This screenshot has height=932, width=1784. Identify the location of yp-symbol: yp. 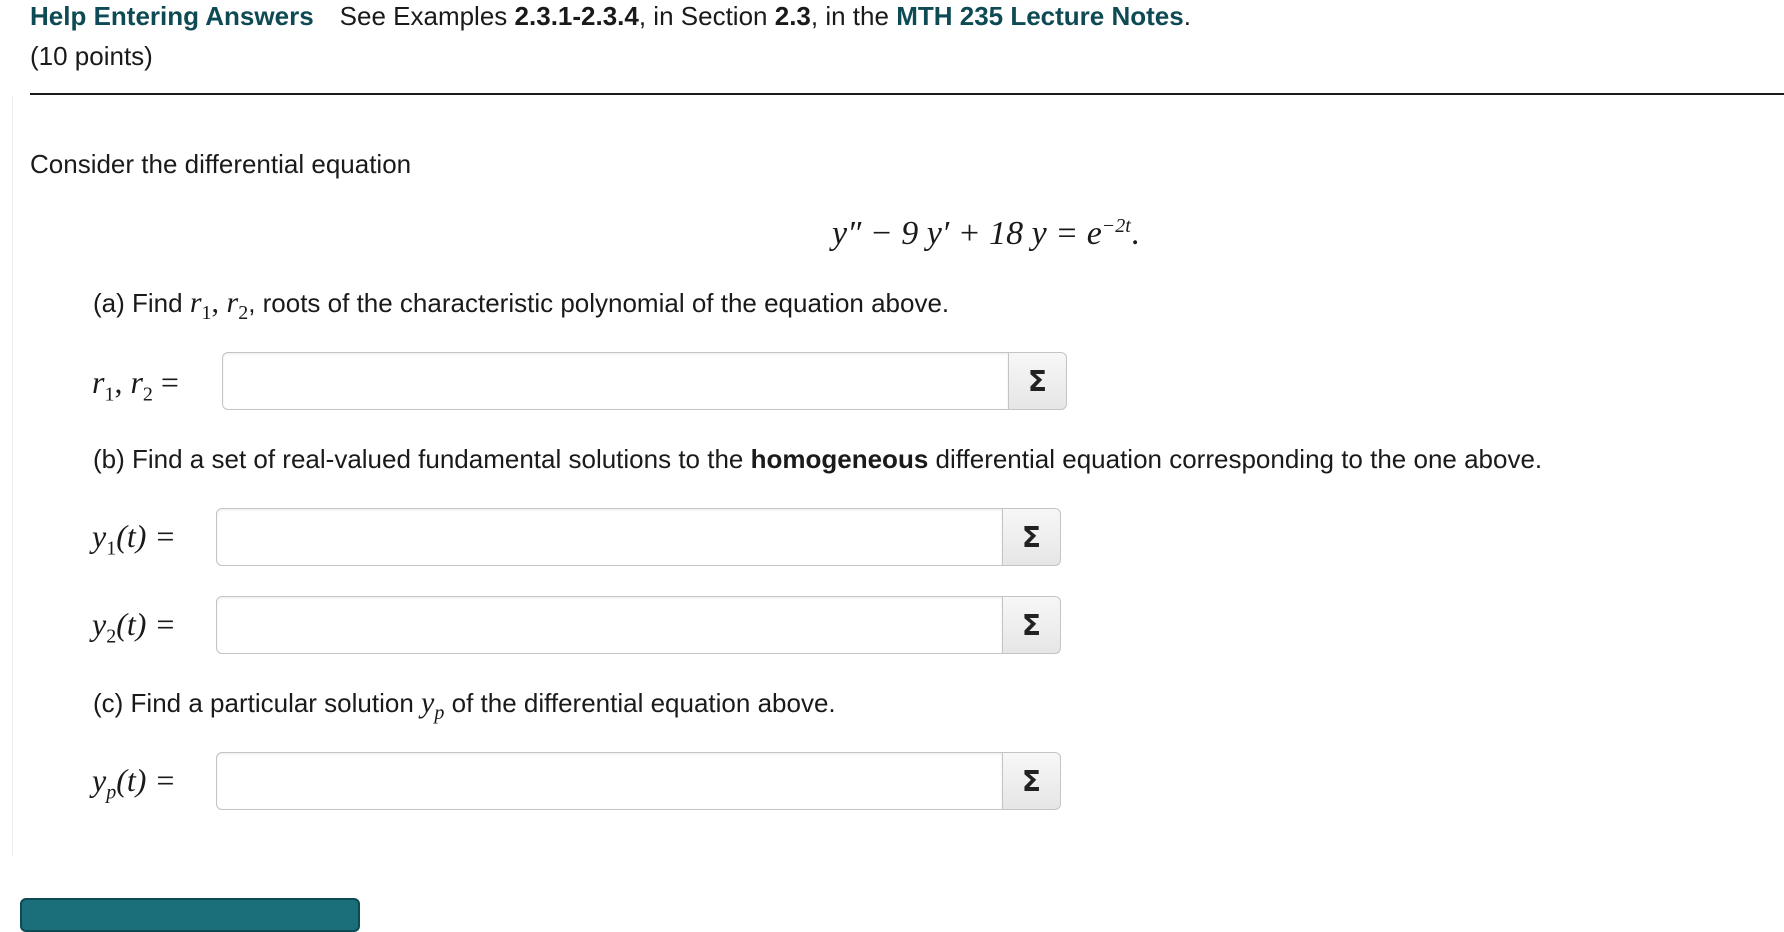
(433, 705).